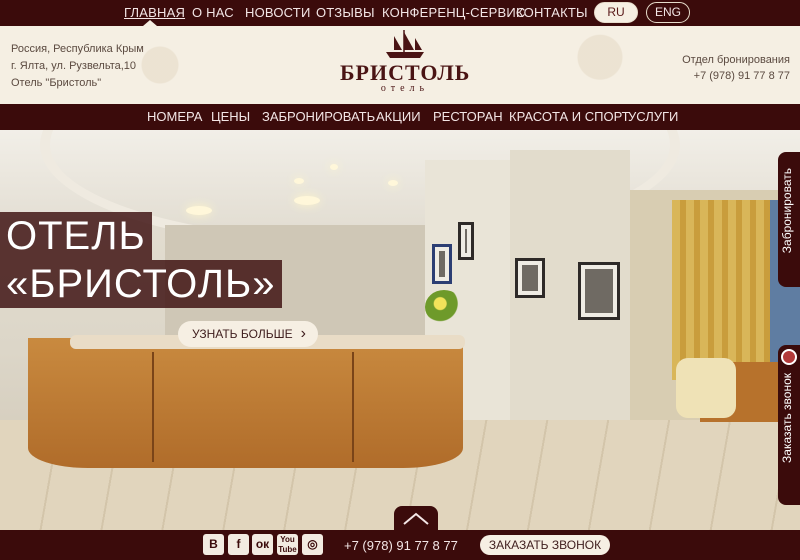 This screenshot has height=560, width=800. I want to click on facebook-icon: f, so click(238, 544).